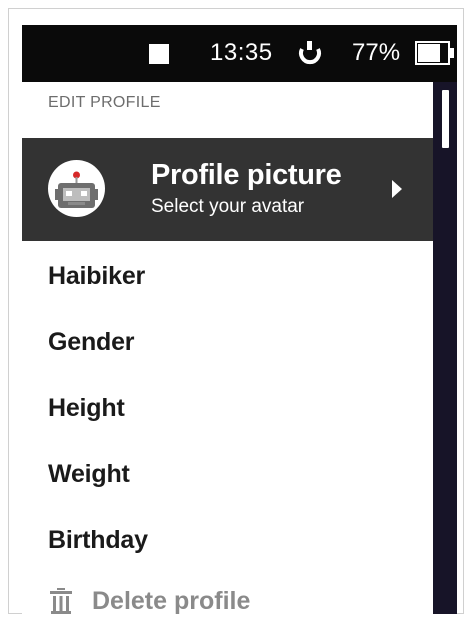 Image resolution: width=470 pixels, height=625 pixels. I want to click on square-indicator-icon, so click(159, 54).